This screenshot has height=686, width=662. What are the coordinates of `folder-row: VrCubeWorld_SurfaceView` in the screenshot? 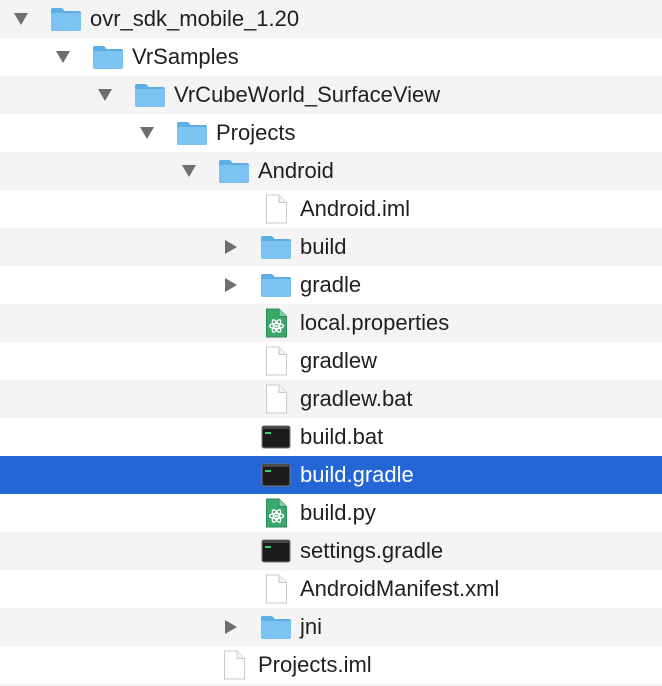 It's located at (331, 95).